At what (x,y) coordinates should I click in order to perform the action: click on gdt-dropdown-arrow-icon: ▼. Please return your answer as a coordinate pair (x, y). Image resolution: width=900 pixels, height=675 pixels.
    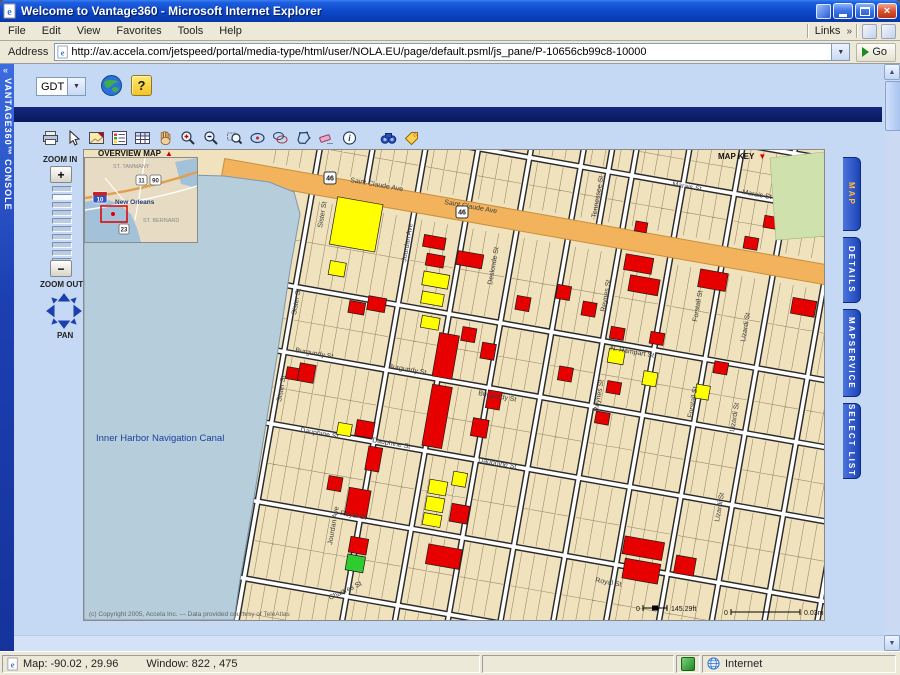
    Looking at the image, I should click on (76, 86).